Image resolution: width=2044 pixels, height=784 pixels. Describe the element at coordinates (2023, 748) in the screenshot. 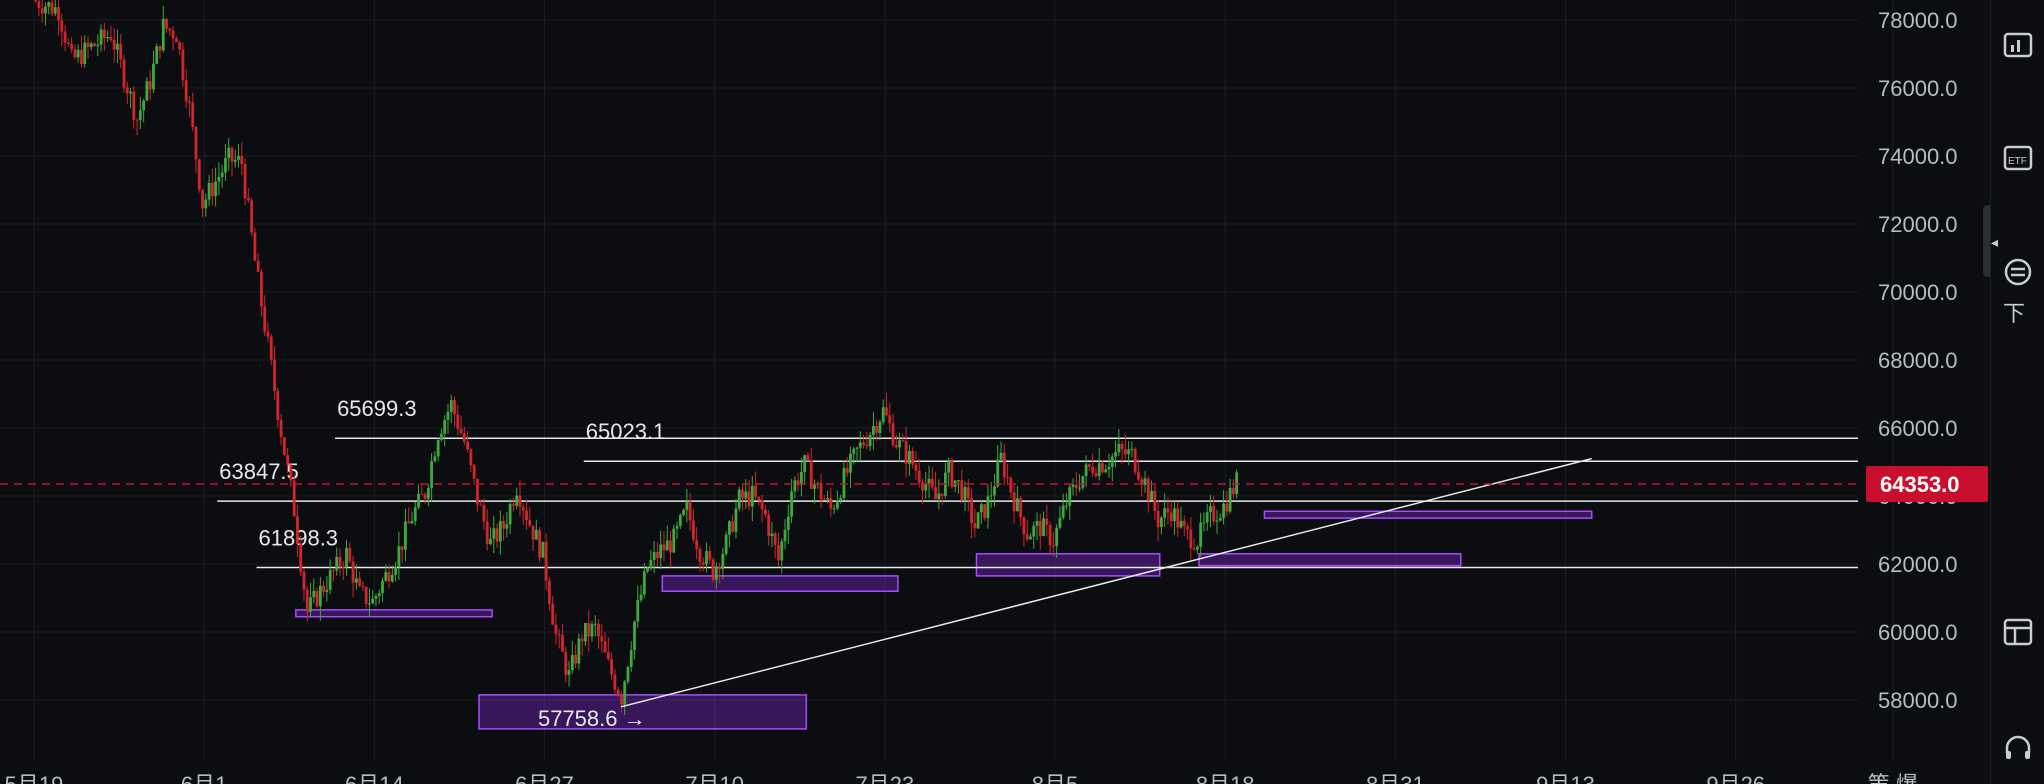

I see `headset-icon` at that location.